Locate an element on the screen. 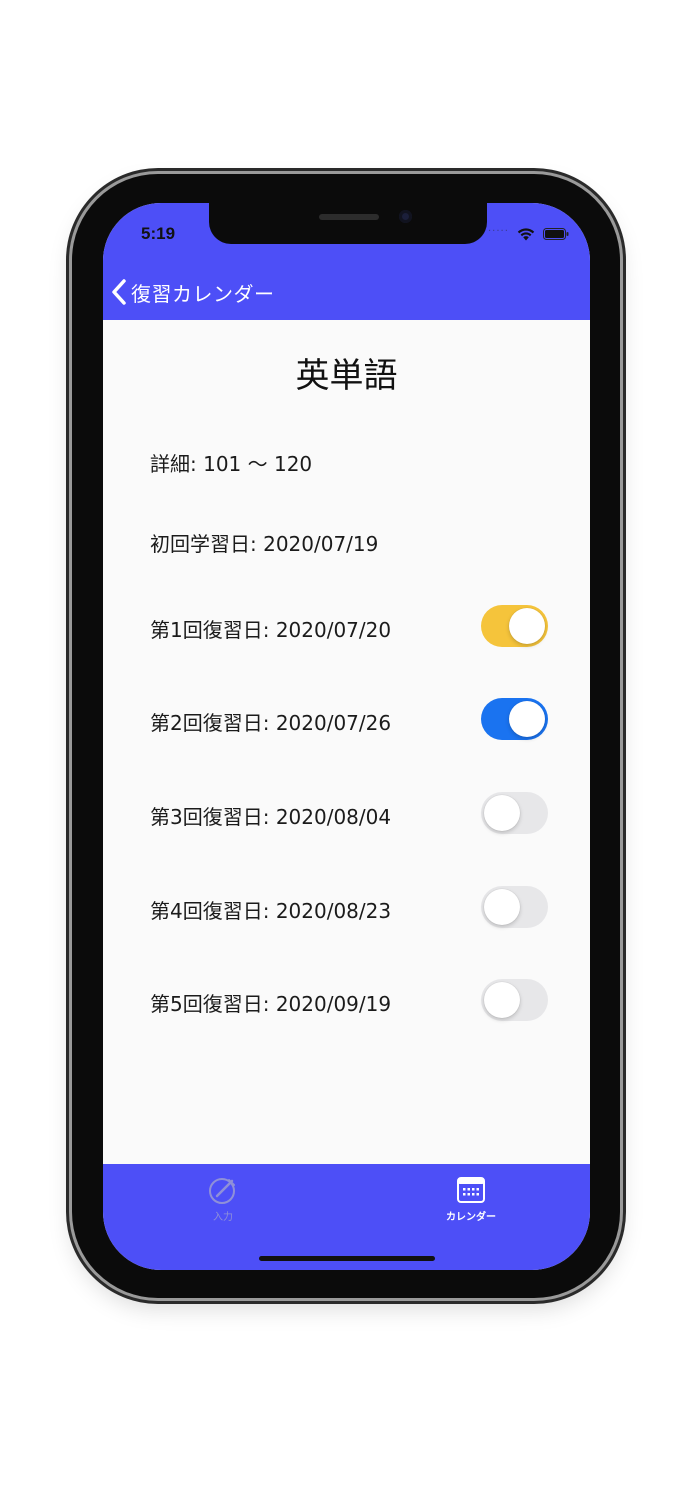  status-time: 5:19 is located at coordinates (158, 233).